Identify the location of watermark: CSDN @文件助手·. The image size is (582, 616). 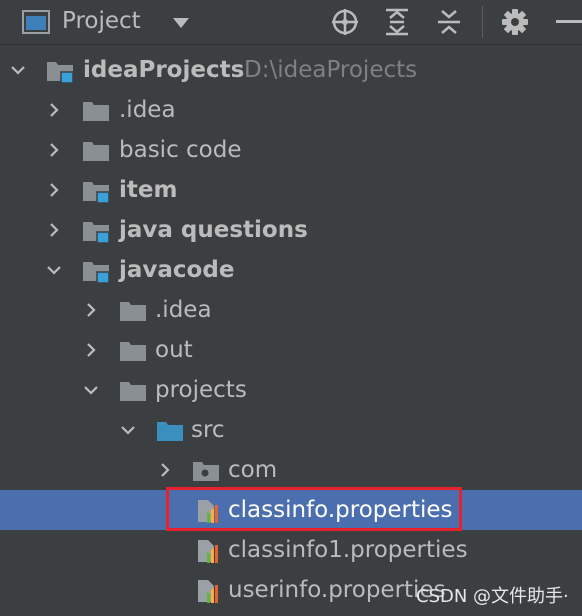
(492, 596).